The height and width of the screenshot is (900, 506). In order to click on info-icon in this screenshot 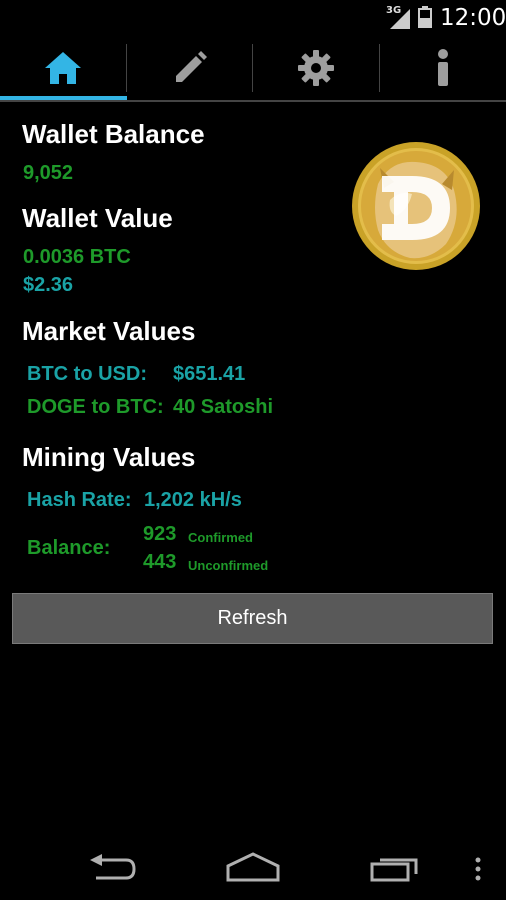, I will do `click(443, 67)`.